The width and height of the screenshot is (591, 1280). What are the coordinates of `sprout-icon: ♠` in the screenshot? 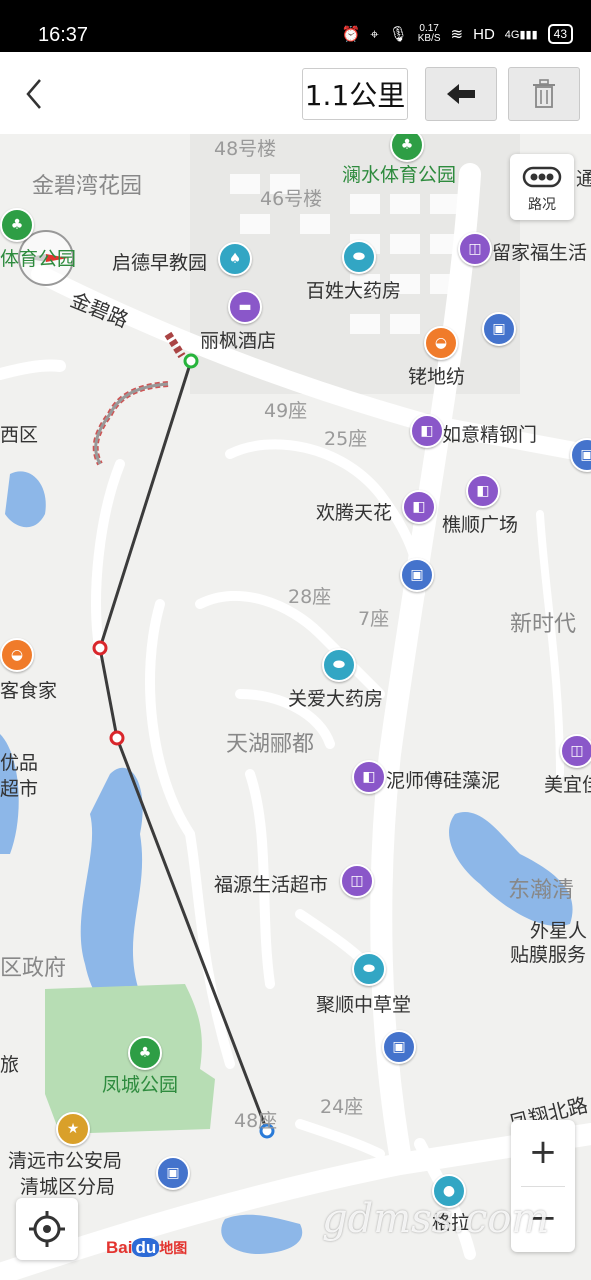 It's located at (235, 259).